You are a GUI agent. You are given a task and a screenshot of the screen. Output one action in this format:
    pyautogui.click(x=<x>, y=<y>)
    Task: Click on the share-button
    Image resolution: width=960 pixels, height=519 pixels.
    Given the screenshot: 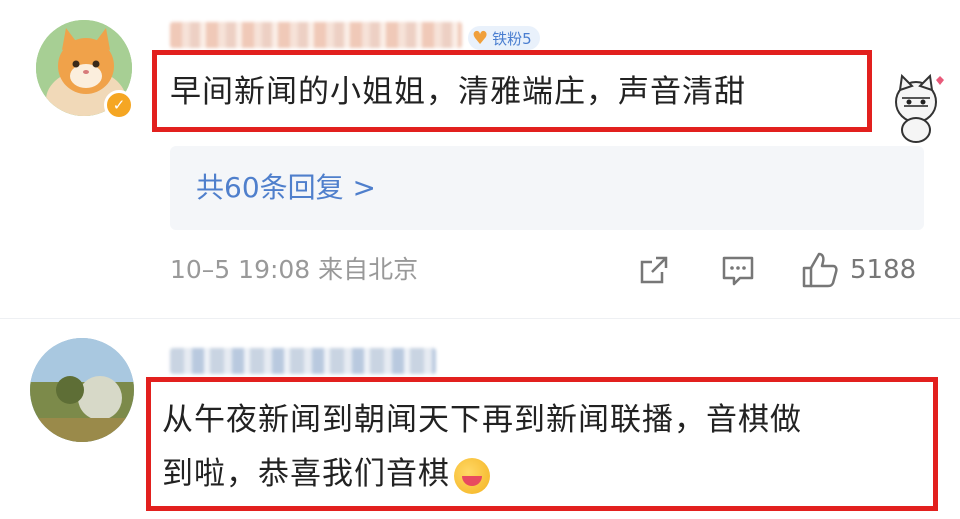 What is the action you would take?
    pyautogui.click(x=654, y=270)
    